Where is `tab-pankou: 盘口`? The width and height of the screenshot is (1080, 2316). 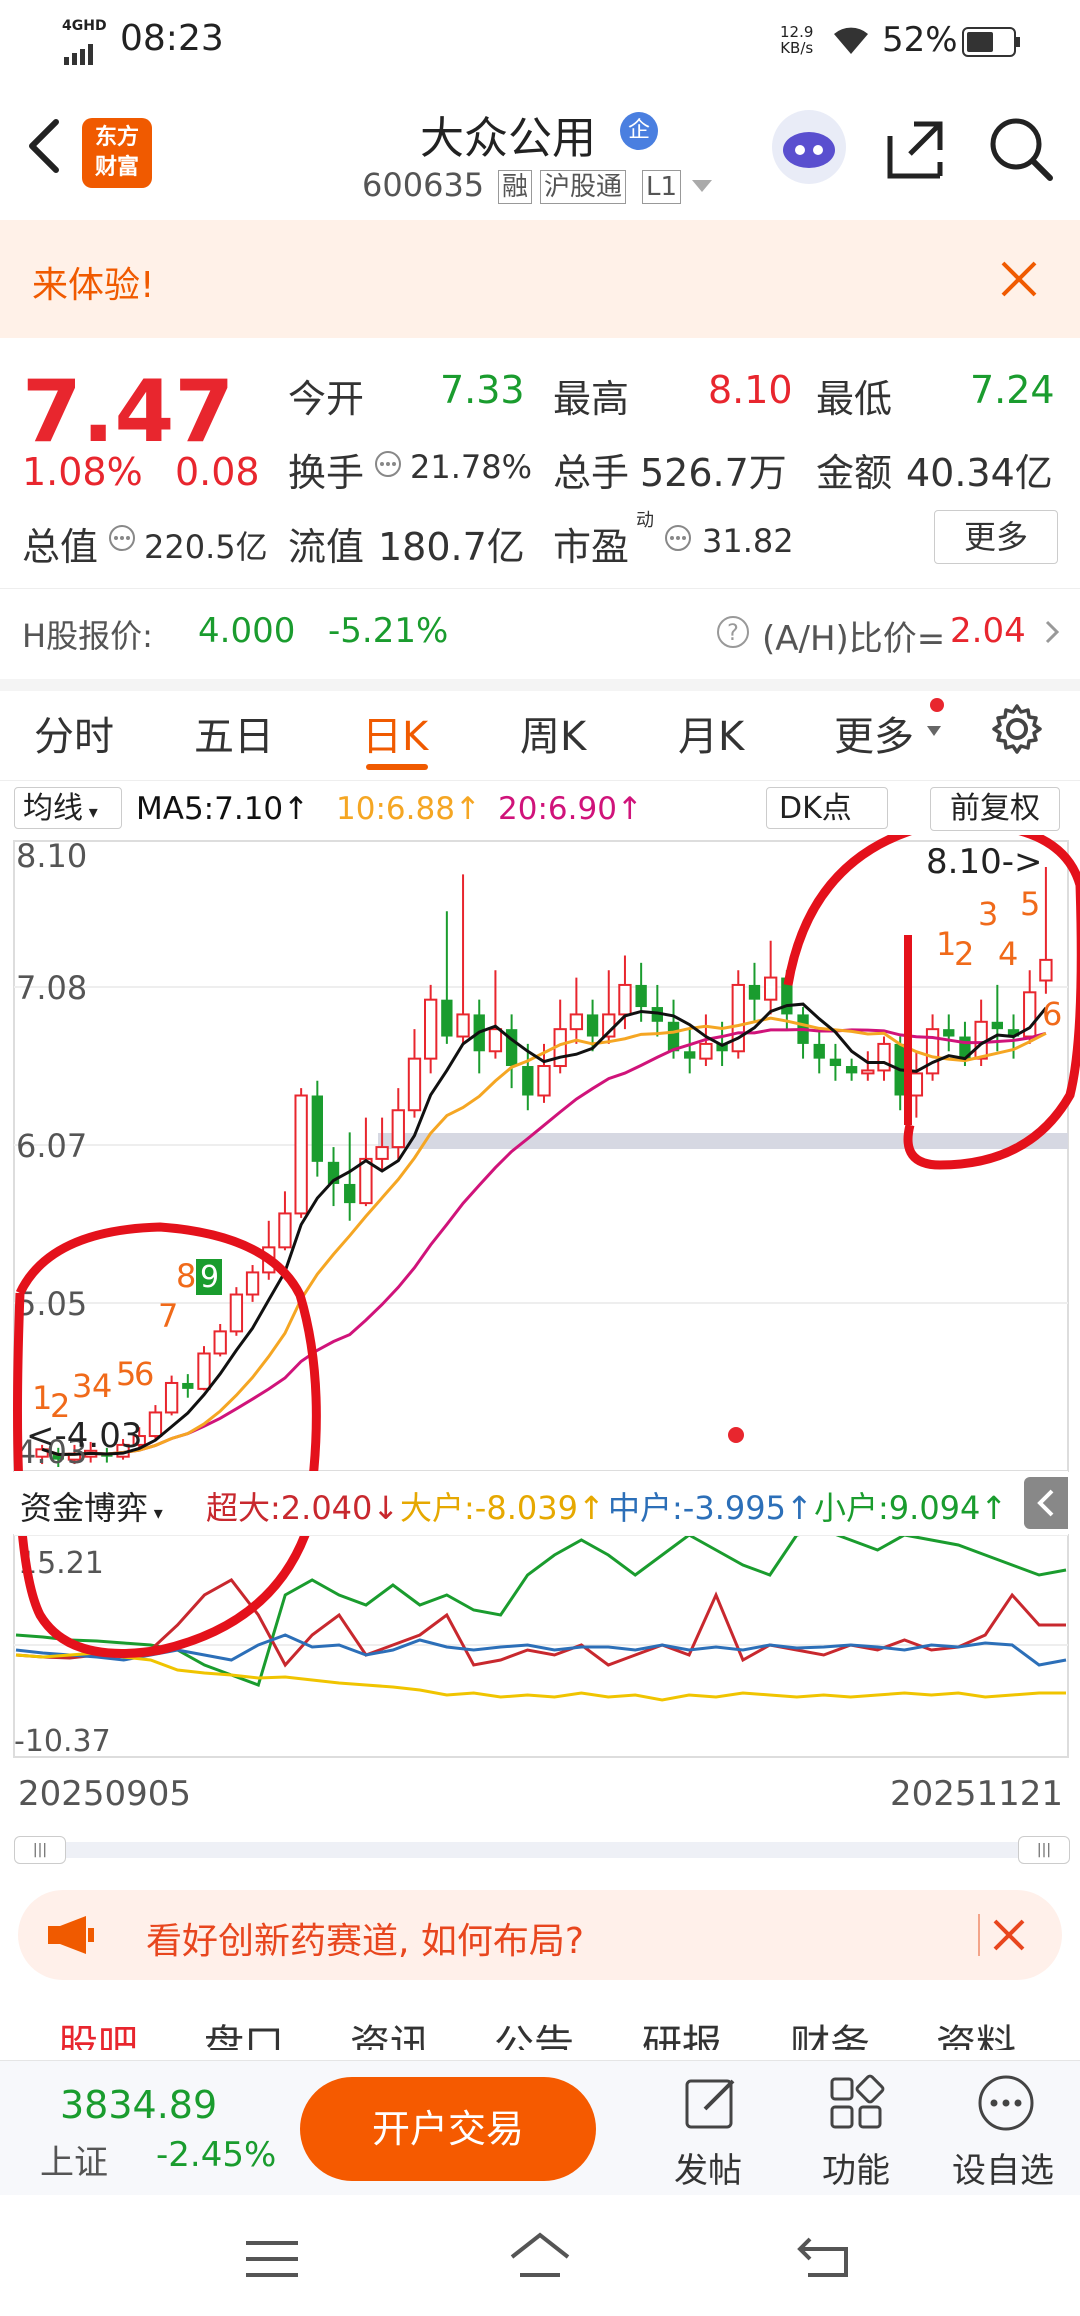
tab-pankou: 盘口 is located at coordinates (244, 2031).